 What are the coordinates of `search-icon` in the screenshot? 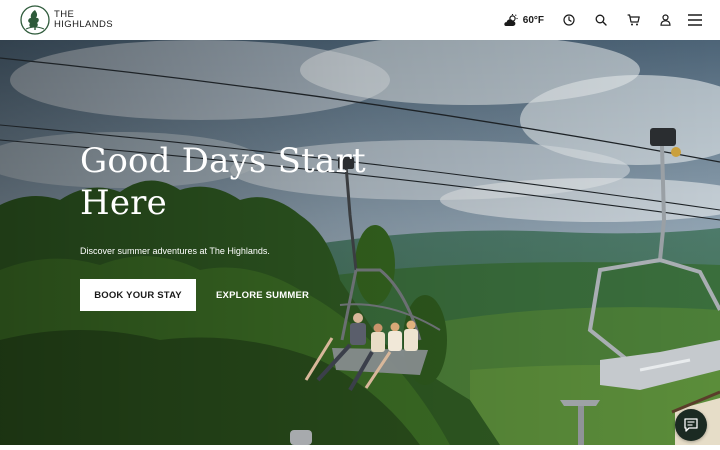 It's located at (601, 20).